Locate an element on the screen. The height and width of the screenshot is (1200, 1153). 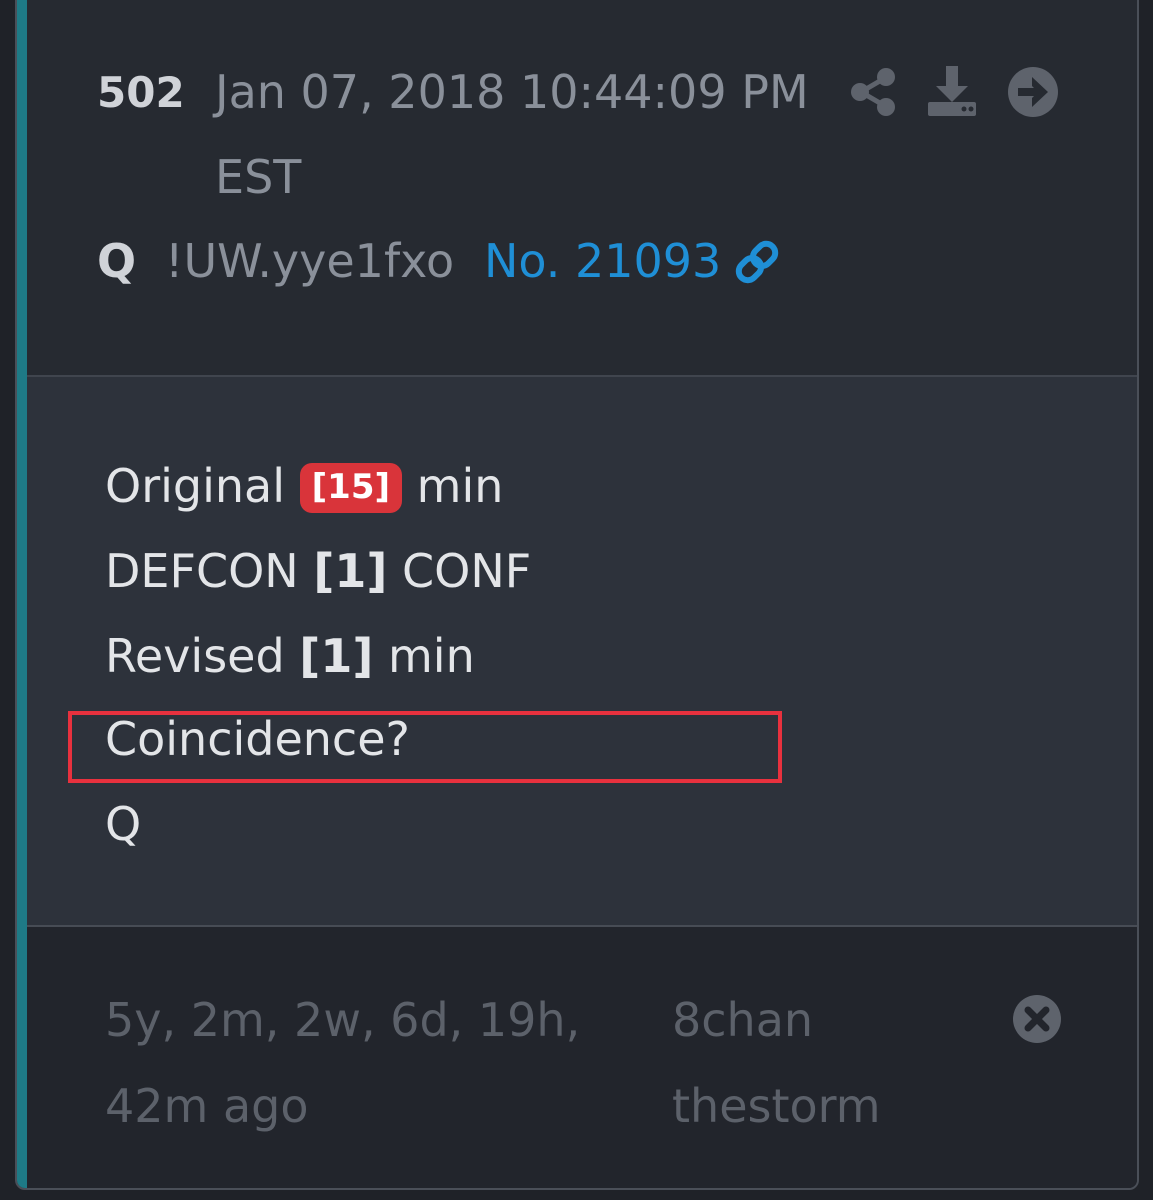
author-name: Q is located at coordinates (117, 261).